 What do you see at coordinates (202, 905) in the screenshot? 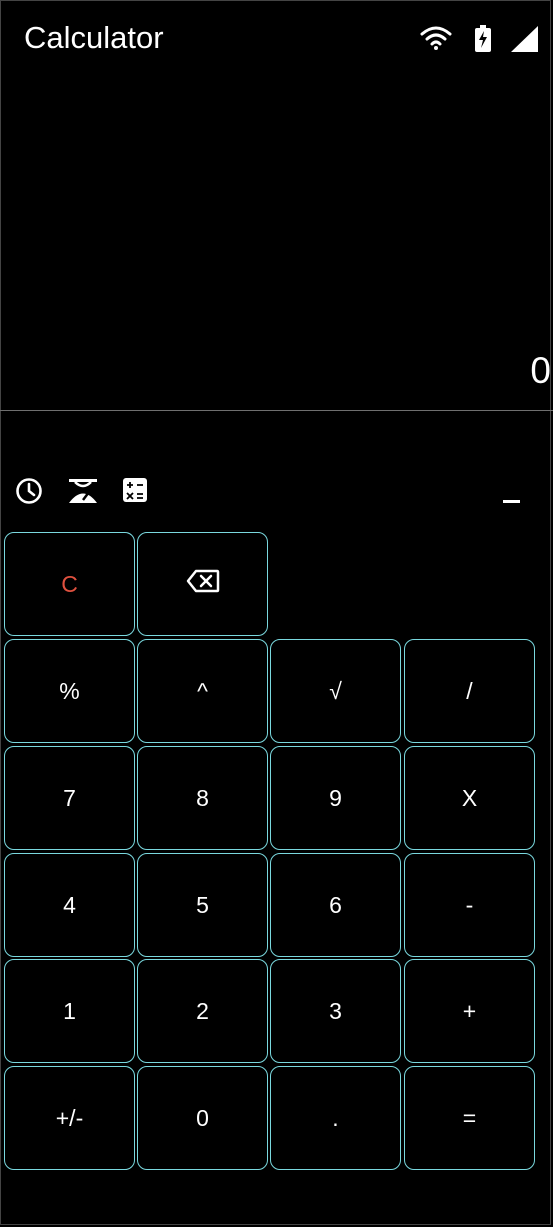
I see `five-button: 5` at bounding box center [202, 905].